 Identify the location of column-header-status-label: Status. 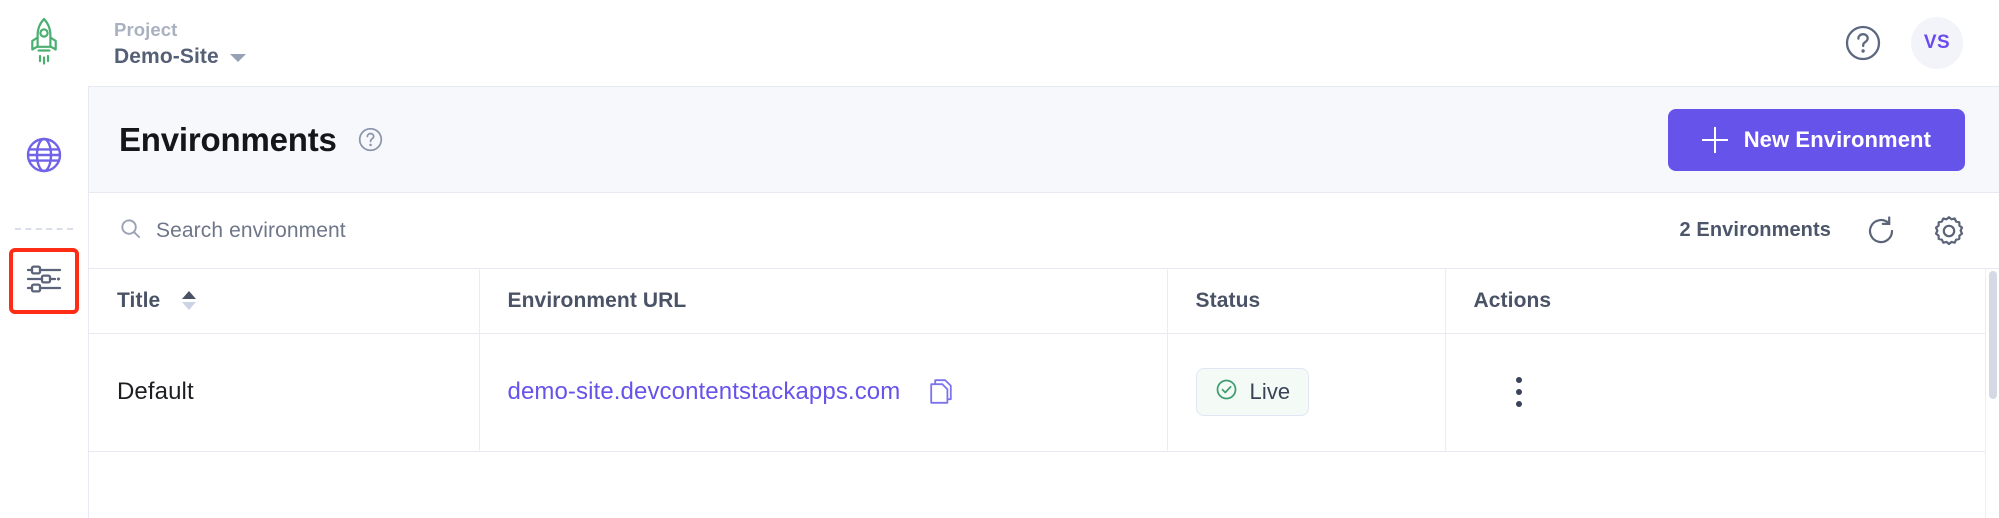
(1228, 300).